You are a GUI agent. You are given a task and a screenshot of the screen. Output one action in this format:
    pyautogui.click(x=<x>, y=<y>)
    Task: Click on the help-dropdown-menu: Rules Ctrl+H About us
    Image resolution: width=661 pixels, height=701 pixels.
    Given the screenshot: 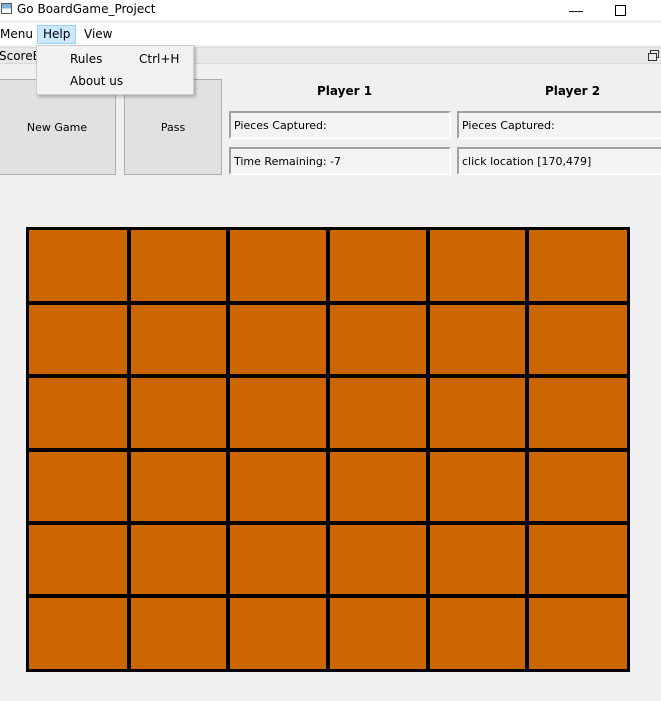 What is the action you would take?
    pyautogui.click(x=115, y=70)
    